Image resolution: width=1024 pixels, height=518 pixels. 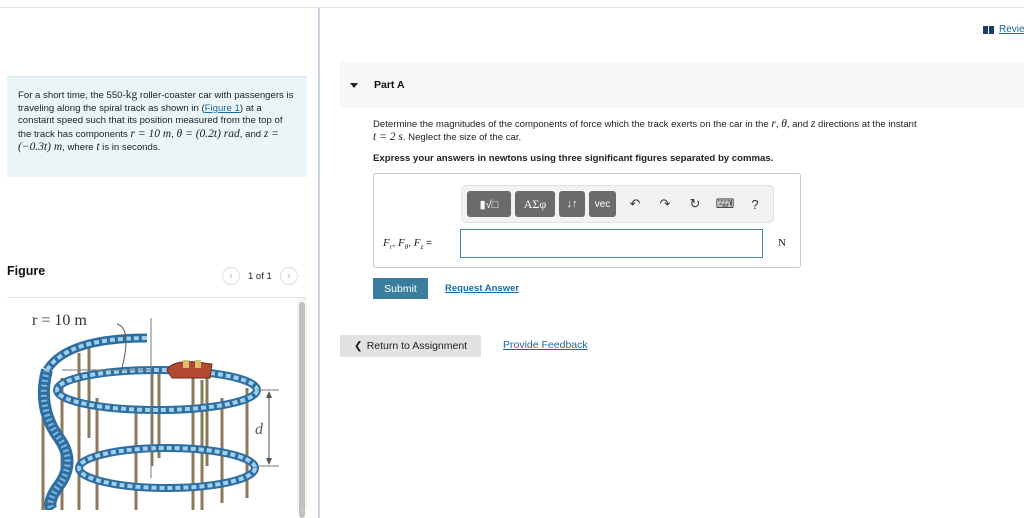 What do you see at coordinates (155, 411) in the screenshot?
I see `roller-coaster-diagram: r = 10 m d` at bounding box center [155, 411].